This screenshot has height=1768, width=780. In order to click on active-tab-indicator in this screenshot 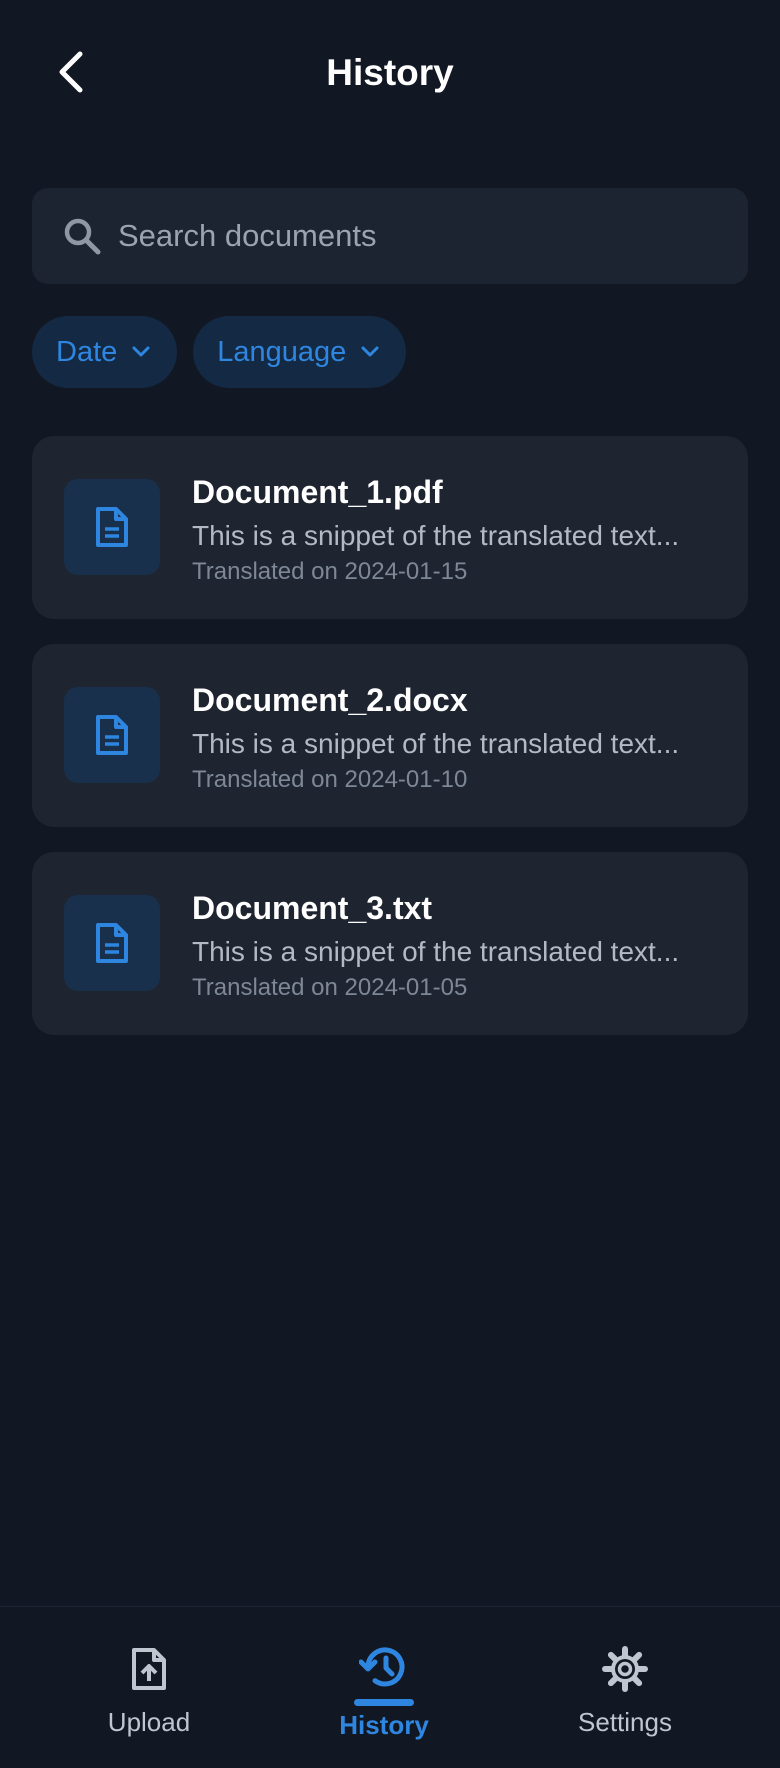, I will do `click(384, 1702)`.